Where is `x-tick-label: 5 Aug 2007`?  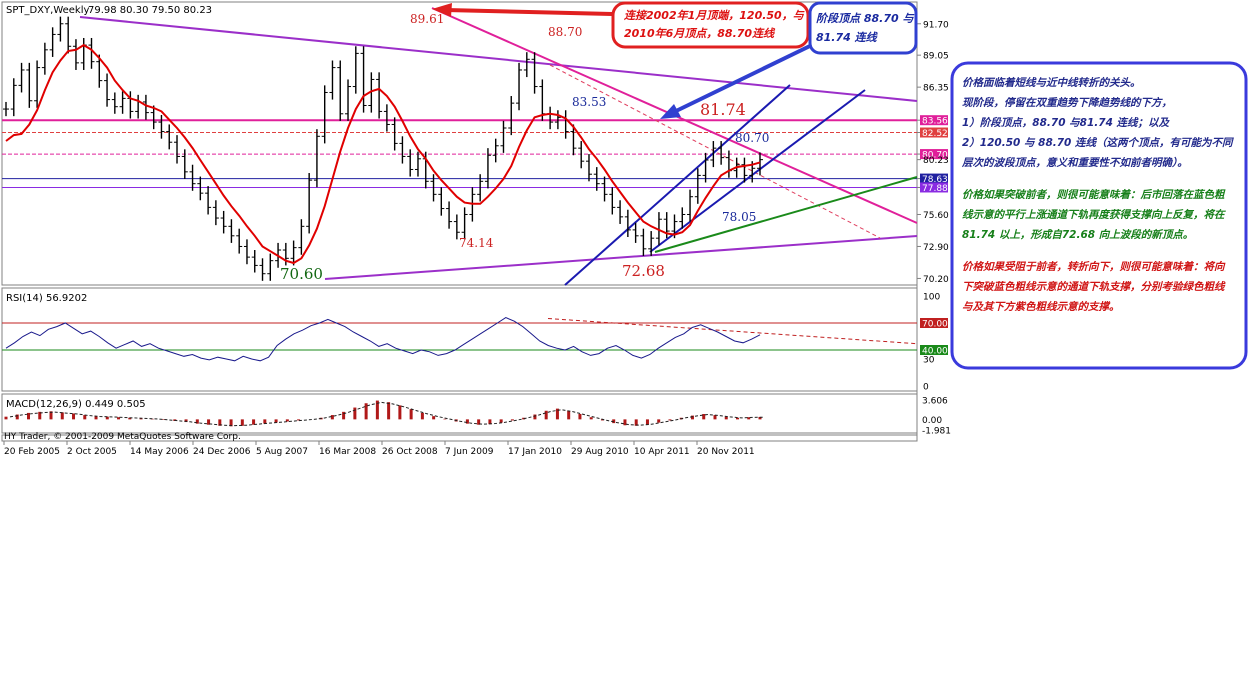
x-tick-label: 5 Aug 2007 is located at coordinates (282, 452).